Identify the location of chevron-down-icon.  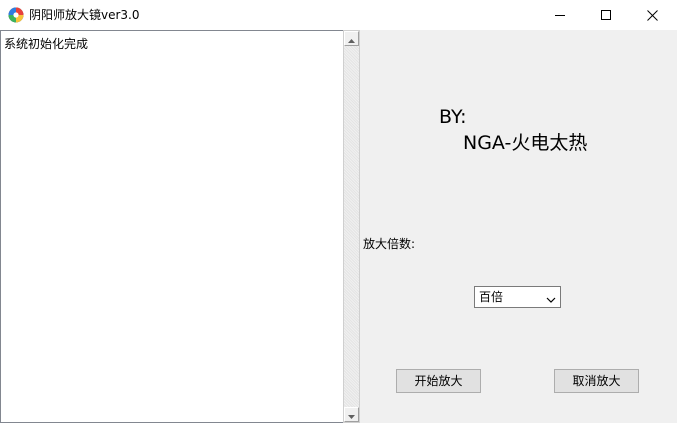
(551, 298).